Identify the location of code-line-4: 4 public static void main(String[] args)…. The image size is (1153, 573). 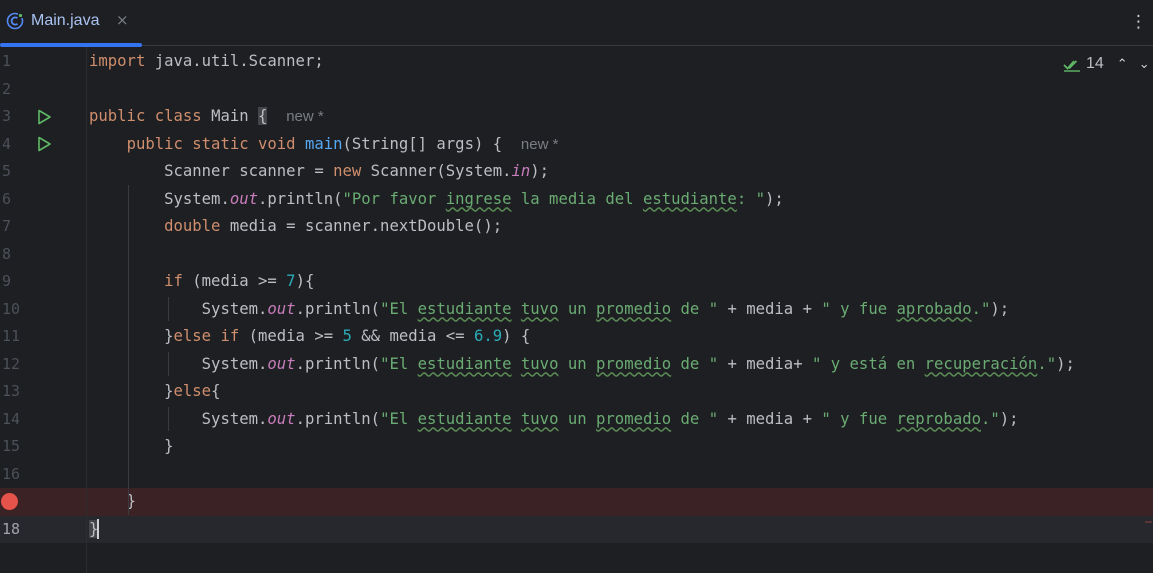
(576, 145).